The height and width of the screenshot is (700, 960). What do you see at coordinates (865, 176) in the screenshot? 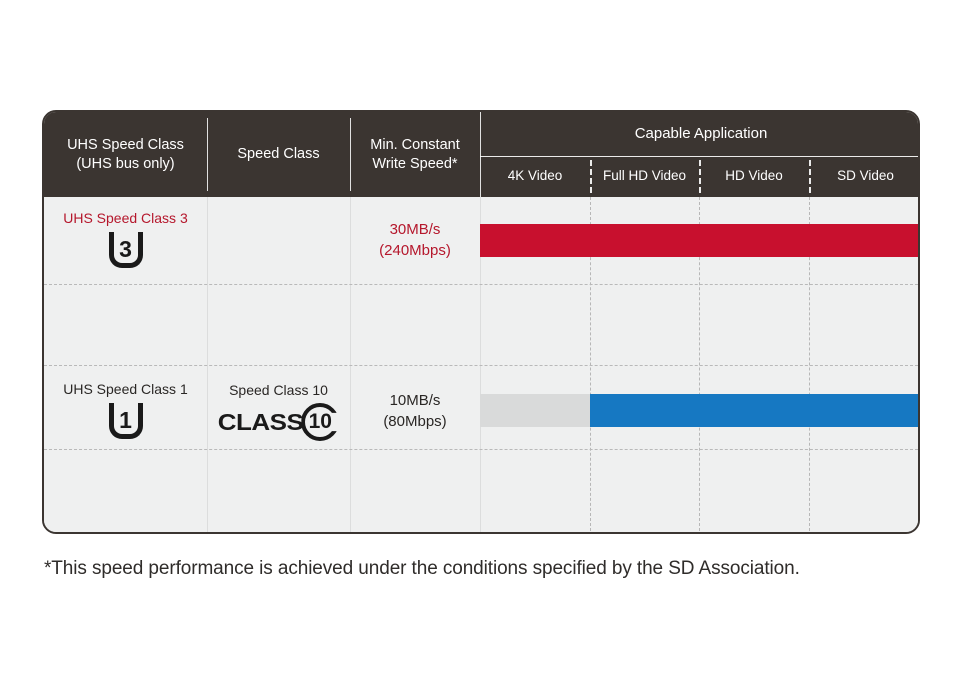
I see `header-app-sd-video: SD Video` at bounding box center [865, 176].